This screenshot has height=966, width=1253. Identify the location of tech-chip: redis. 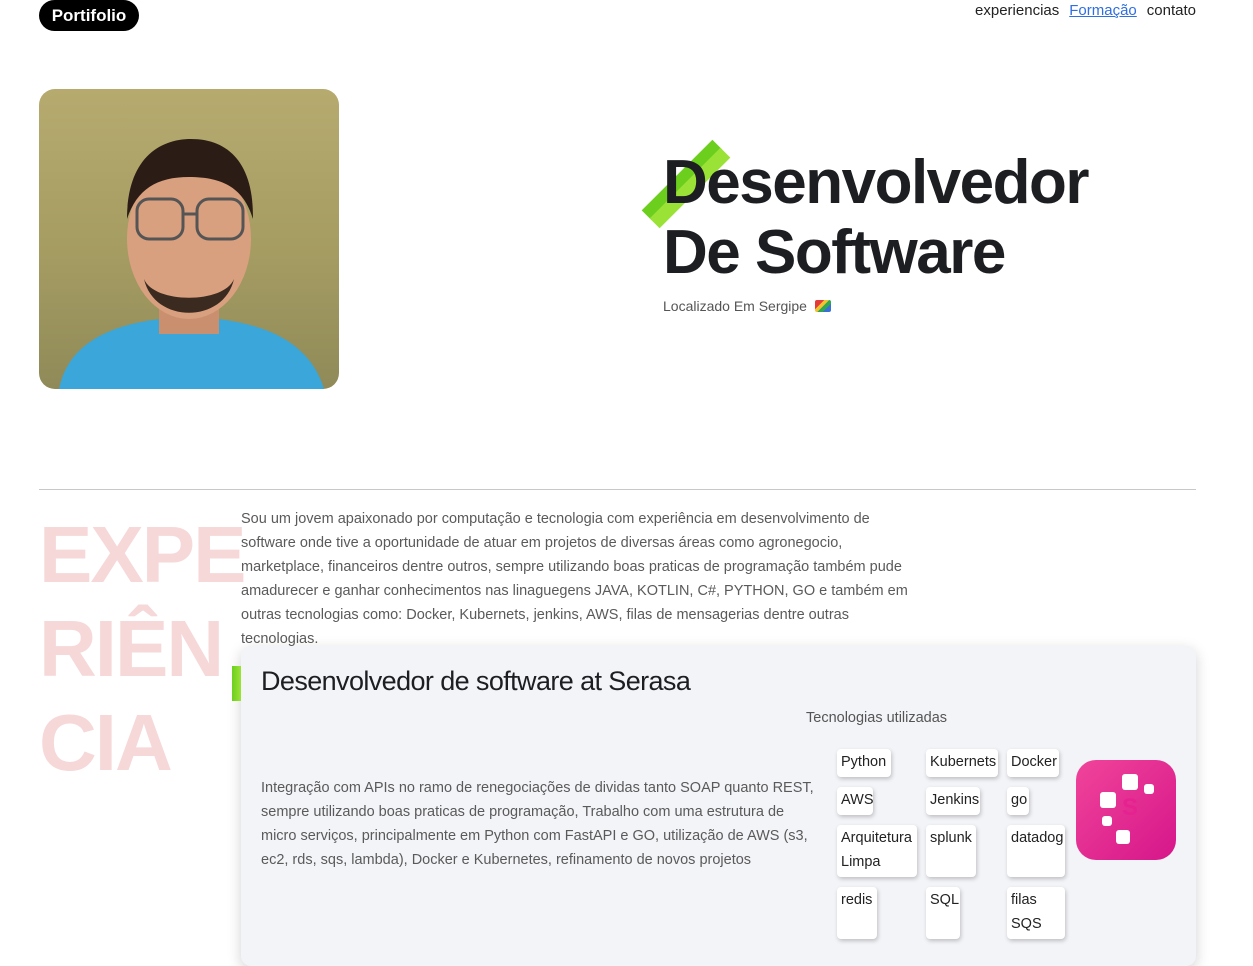
(857, 913).